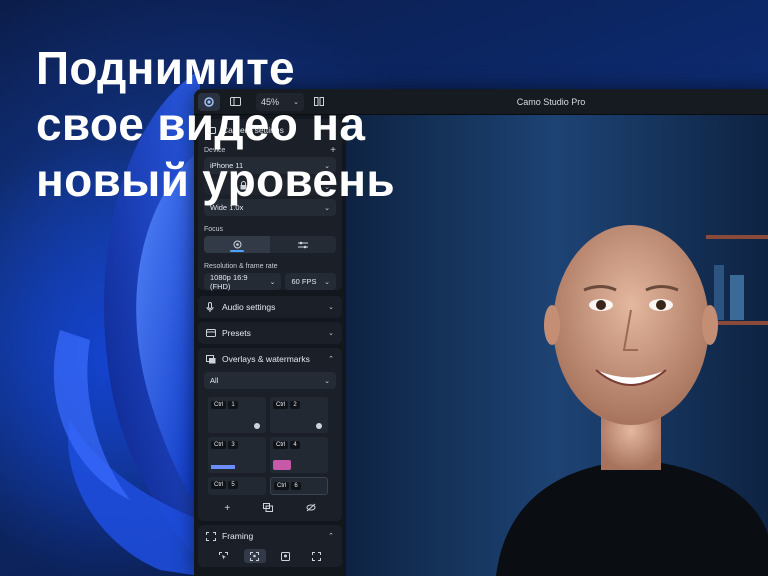  Describe the element at coordinates (211, 536) in the screenshot. I see `framing-icon` at that location.